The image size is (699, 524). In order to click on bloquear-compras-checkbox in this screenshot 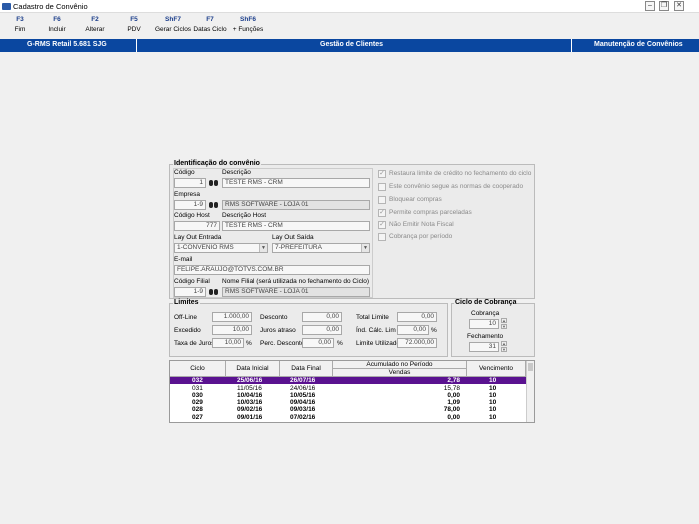, I will do `click(382, 200)`.